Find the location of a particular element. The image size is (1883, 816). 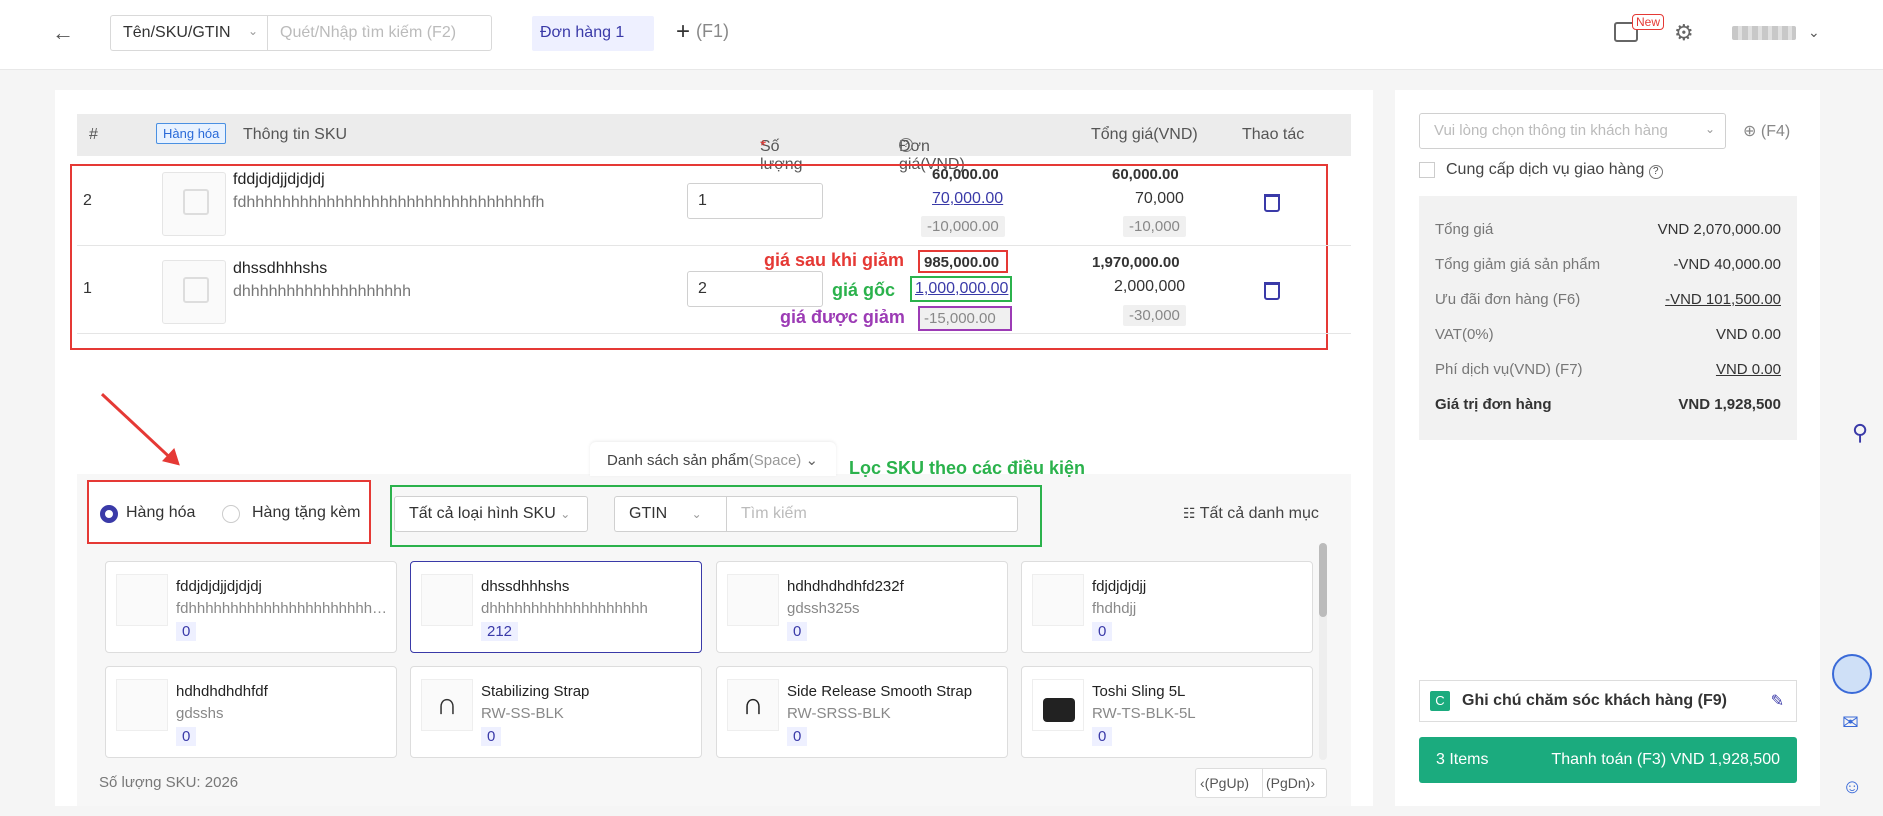

user-name-blurred is located at coordinates (1764, 33).